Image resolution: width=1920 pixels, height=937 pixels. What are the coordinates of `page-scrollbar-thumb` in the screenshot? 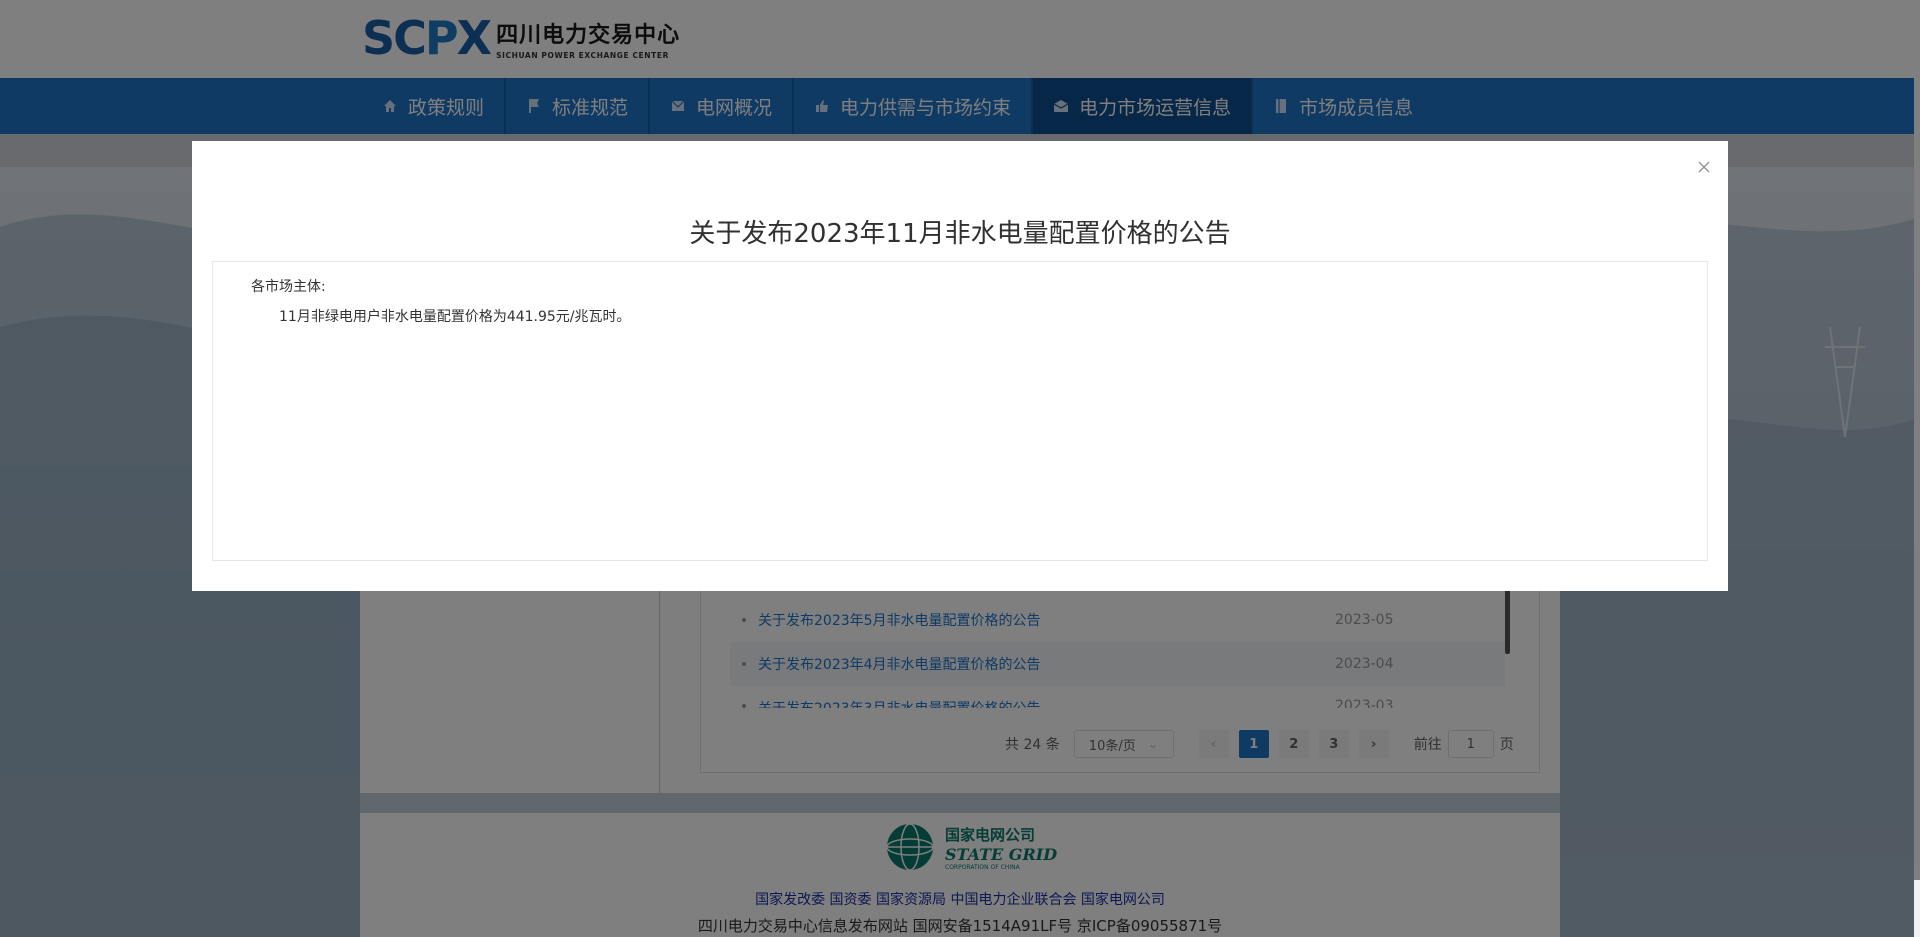 It's located at (1917, 440).